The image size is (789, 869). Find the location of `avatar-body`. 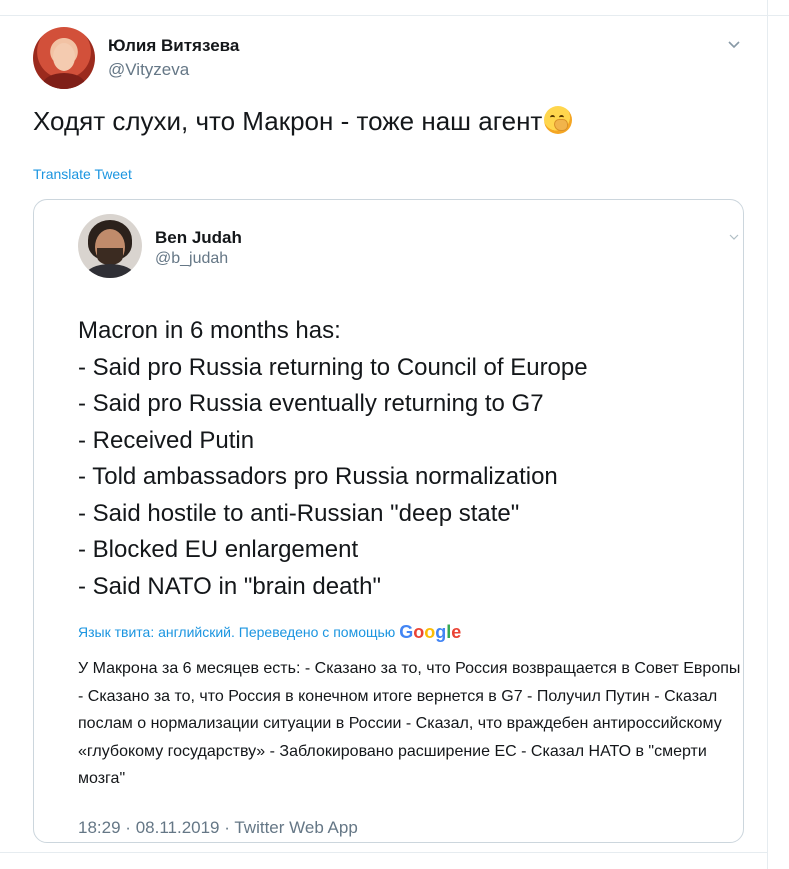

avatar-body is located at coordinates (110, 271).